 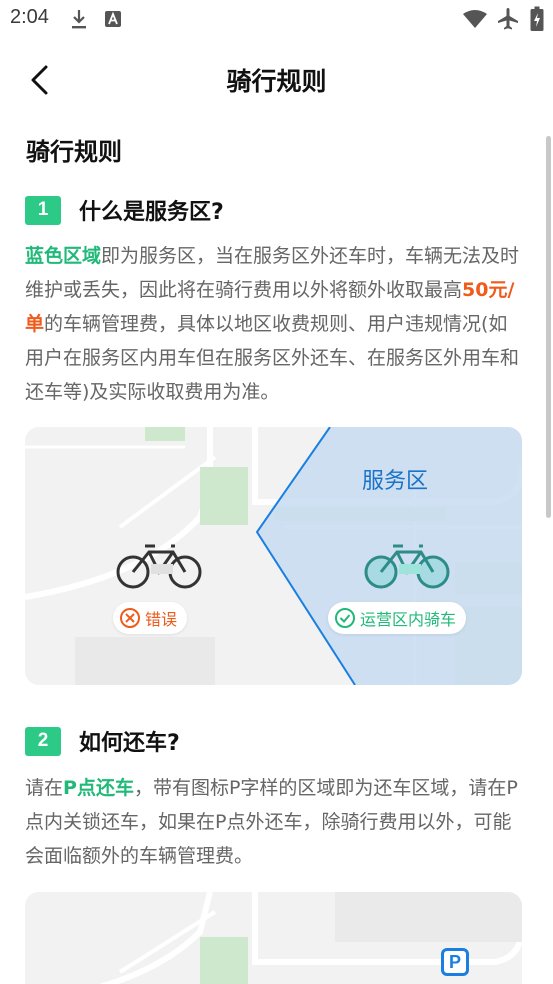 I want to click on question-number-badge: 1, so click(x=43, y=210).